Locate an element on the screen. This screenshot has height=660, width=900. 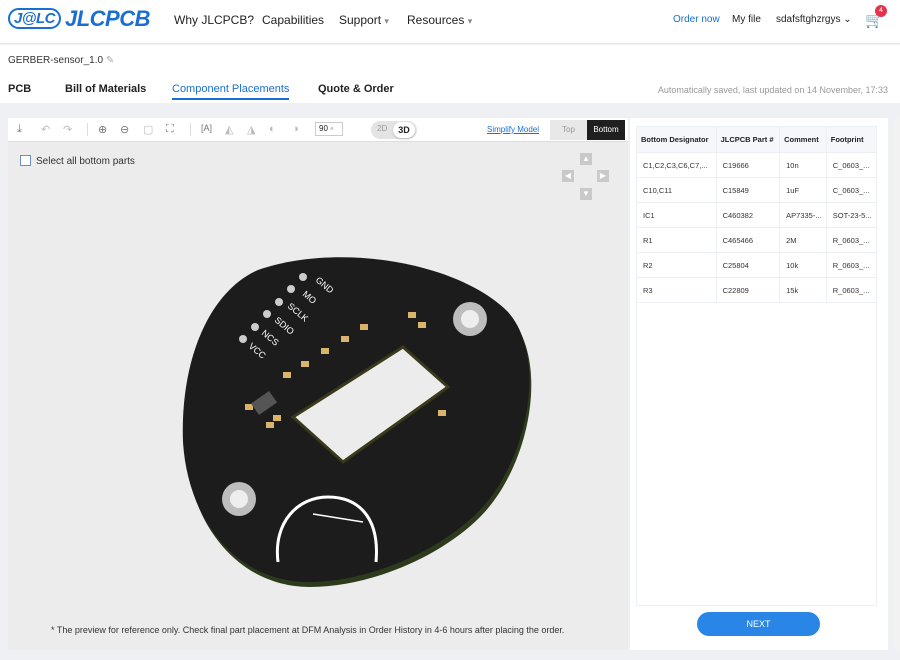
col-part-number: JLCPCB Part # is located at coordinates (748, 139).